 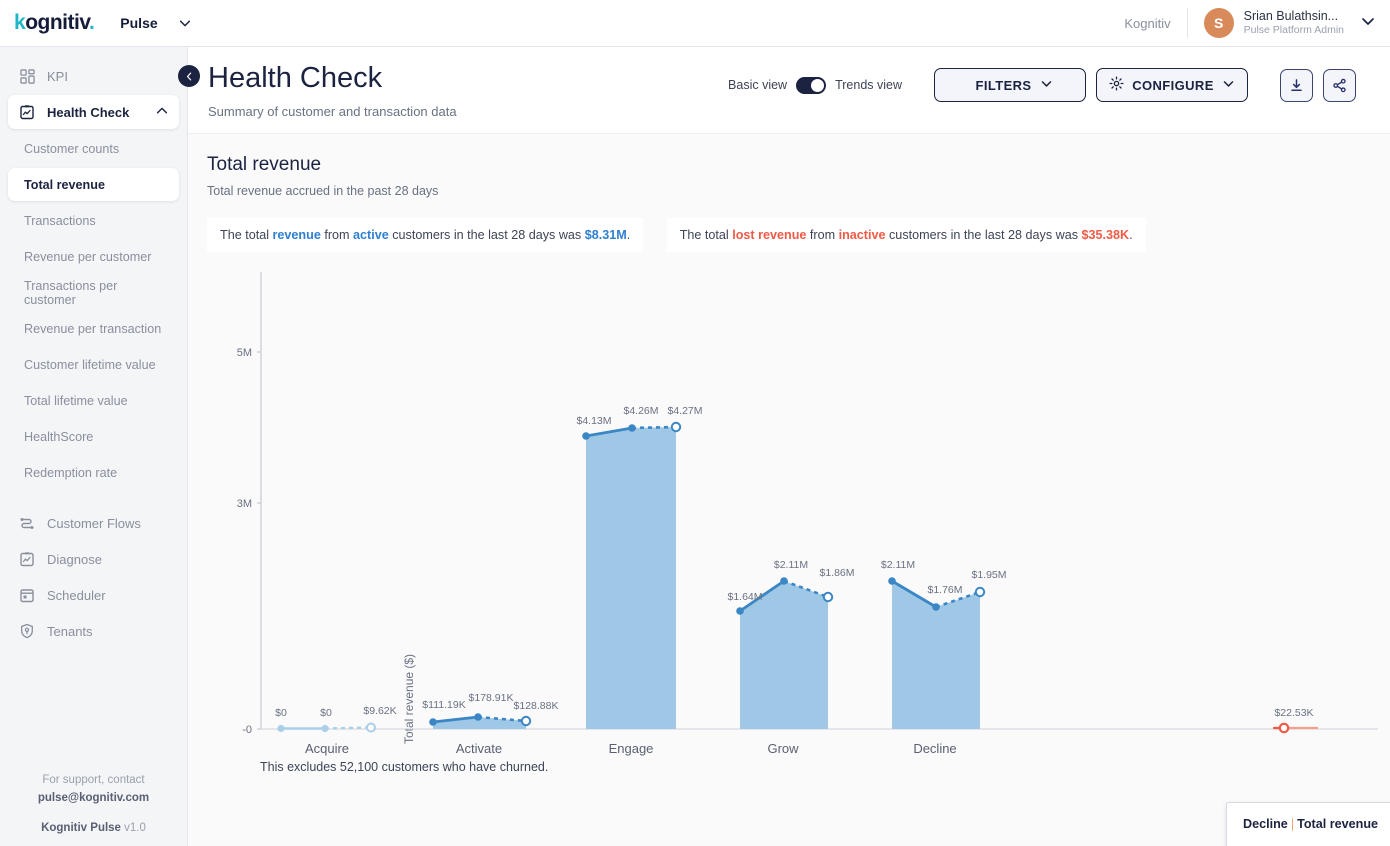 I want to click on sidebar-item-kpi: KPI, so click(x=93, y=76).